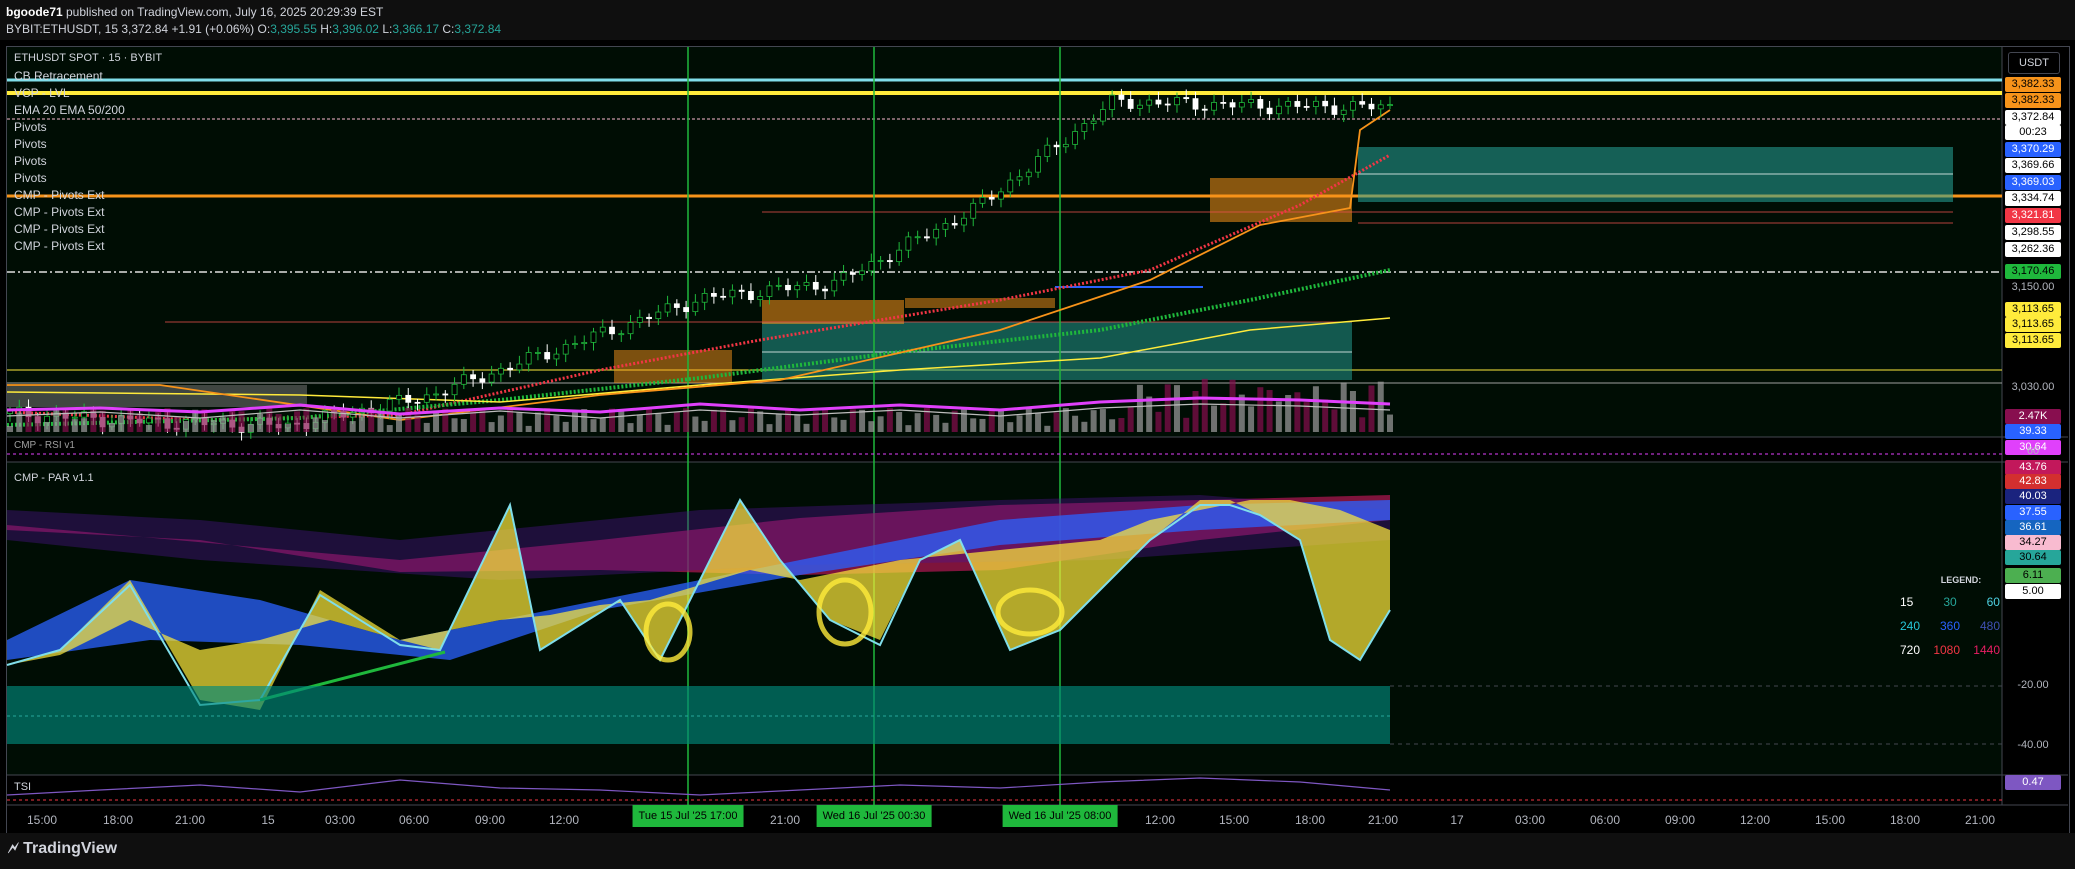 The image size is (2075, 869). What do you see at coordinates (2033, 132) in the screenshot?
I see `price-tag: 00:23` at bounding box center [2033, 132].